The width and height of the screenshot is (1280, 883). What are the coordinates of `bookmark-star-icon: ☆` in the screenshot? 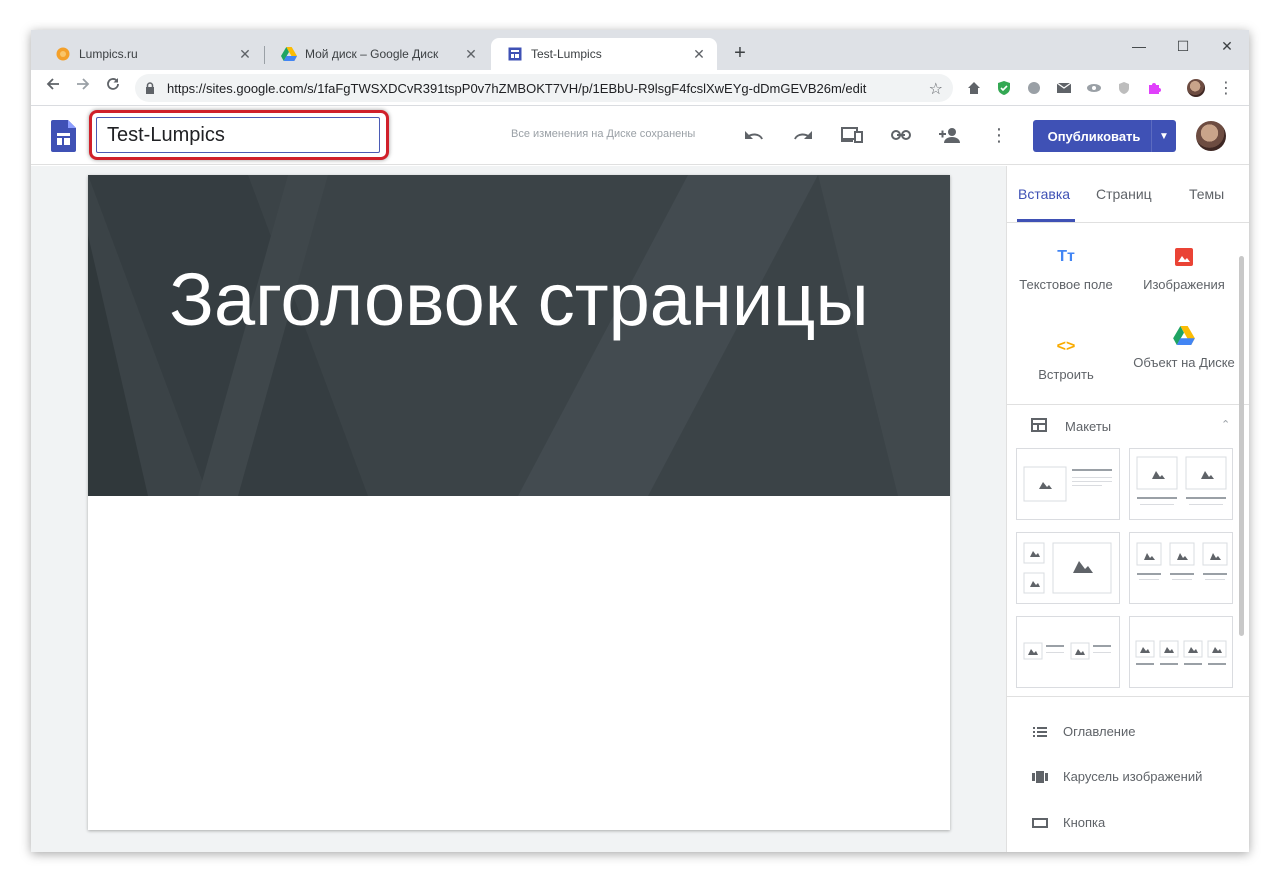 It's located at (936, 89).